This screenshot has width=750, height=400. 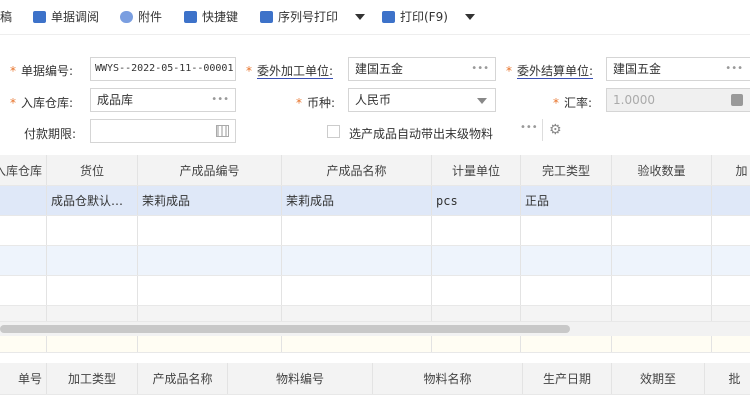 What do you see at coordinates (727, 378) in the screenshot?
I see `column-header: 批` at bounding box center [727, 378].